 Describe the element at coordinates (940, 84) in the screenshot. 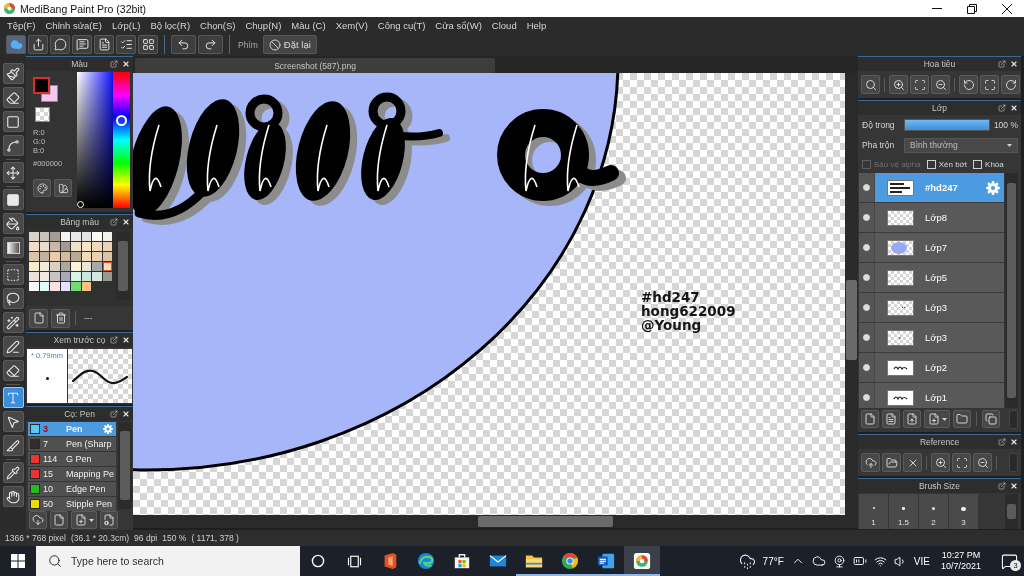

I see `zoom-out-button` at that location.